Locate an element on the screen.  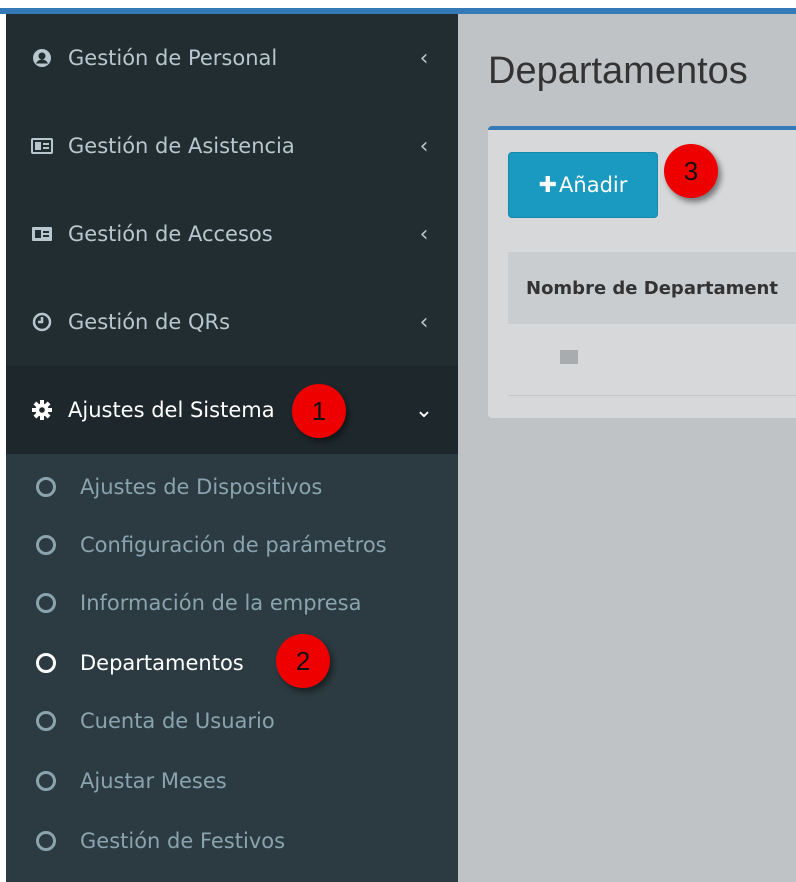
submenu-item-dispositivos: Ajustes de Dispositivos is located at coordinates (232, 487).